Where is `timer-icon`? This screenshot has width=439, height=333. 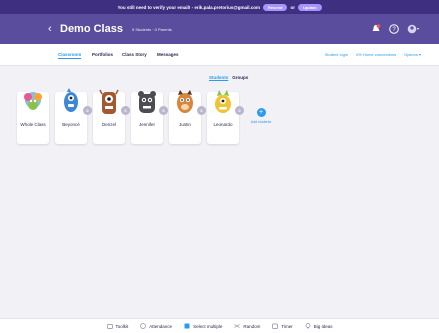
timer-icon is located at coordinates (275, 326).